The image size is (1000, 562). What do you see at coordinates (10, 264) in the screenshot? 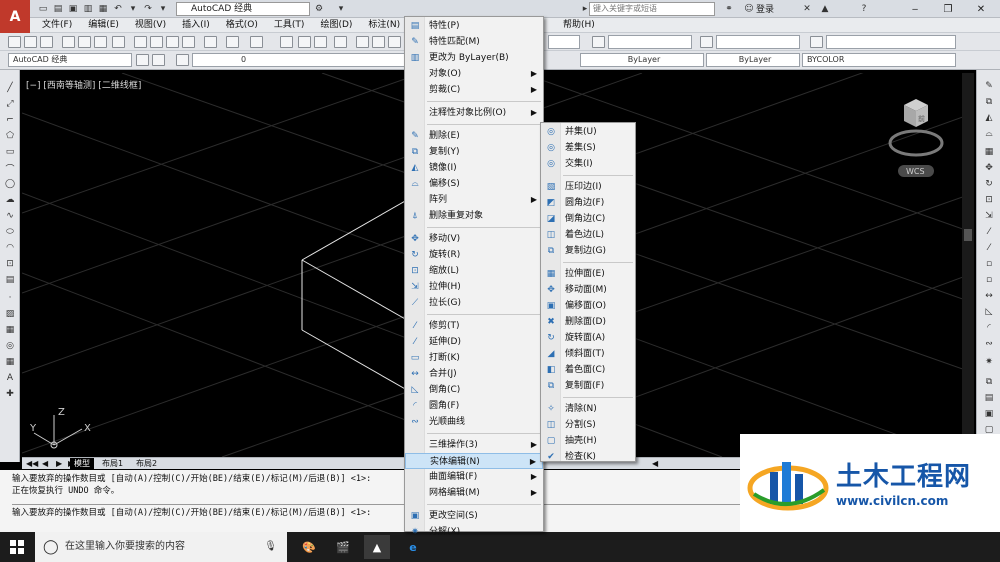
I see `insert-block-icon: ⊡` at bounding box center [10, 264].